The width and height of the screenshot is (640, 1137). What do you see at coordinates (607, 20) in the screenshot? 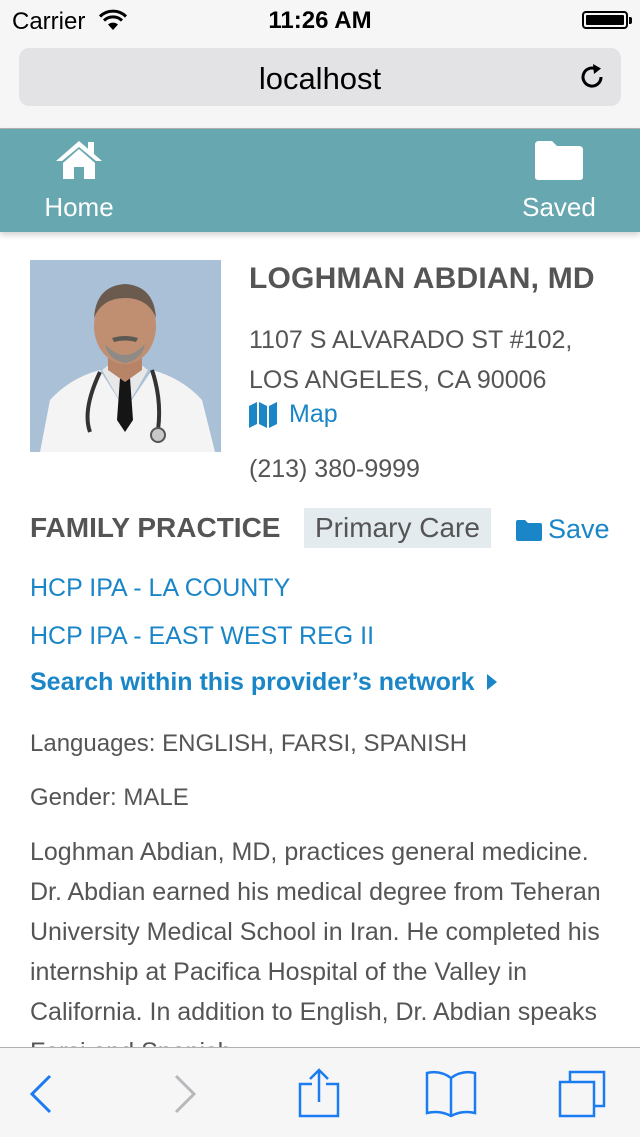
I see `battery-icon` at bounding box center [607, 20].